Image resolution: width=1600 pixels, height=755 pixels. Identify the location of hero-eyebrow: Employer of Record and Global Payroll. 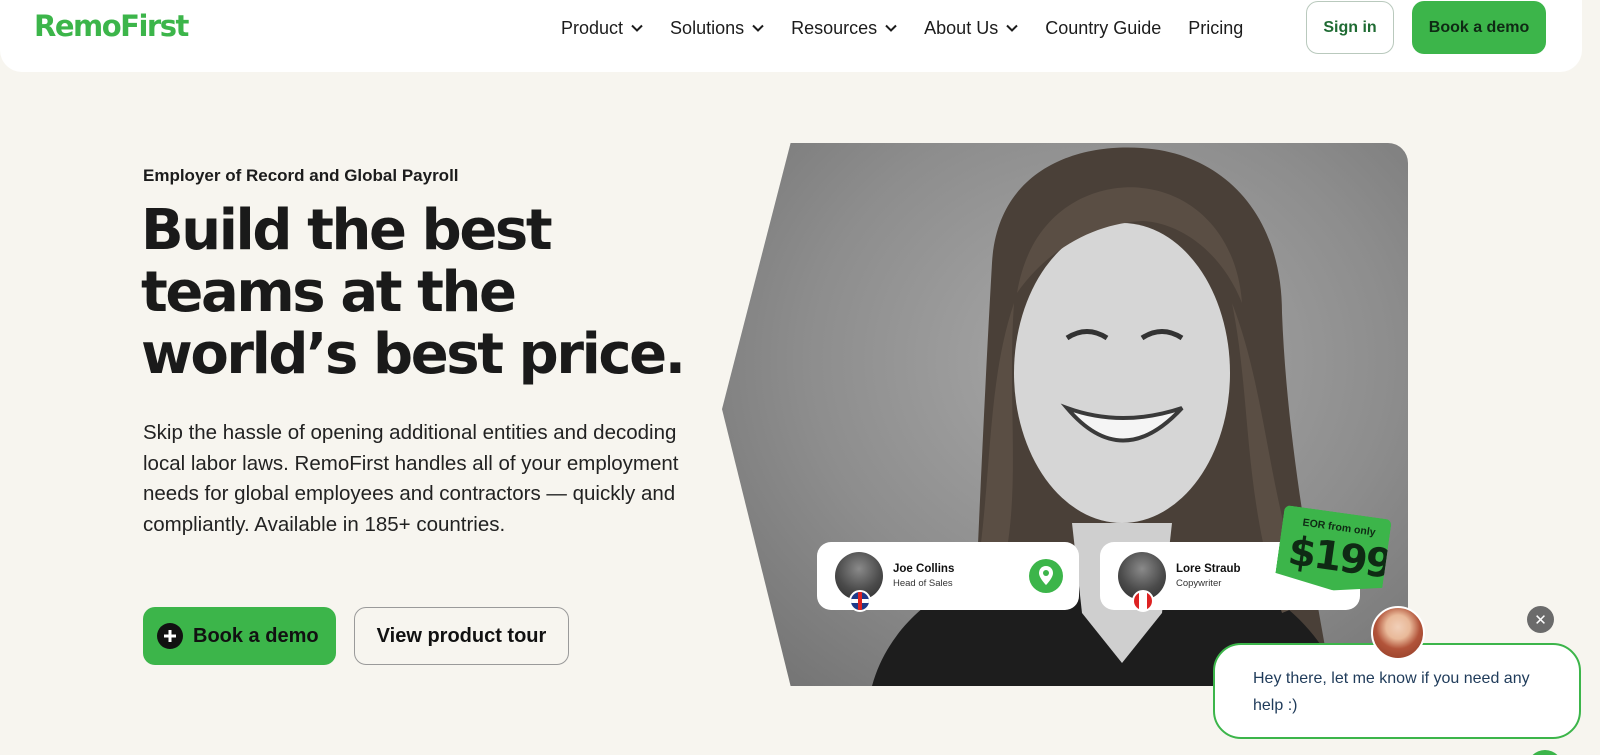
(301, 175).